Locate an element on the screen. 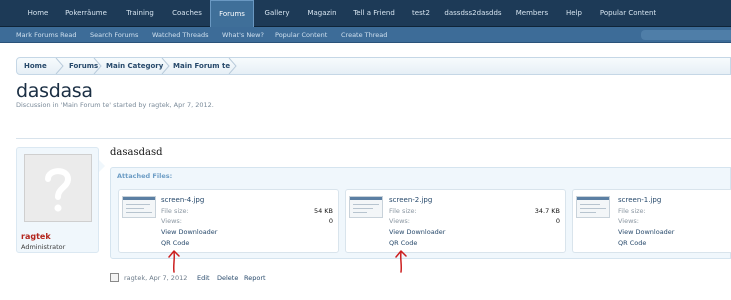 Image resolution: width=731 pixels, height=300 pixels. user-info-block: ragtek Administrator is located at coordinates (57, 200).